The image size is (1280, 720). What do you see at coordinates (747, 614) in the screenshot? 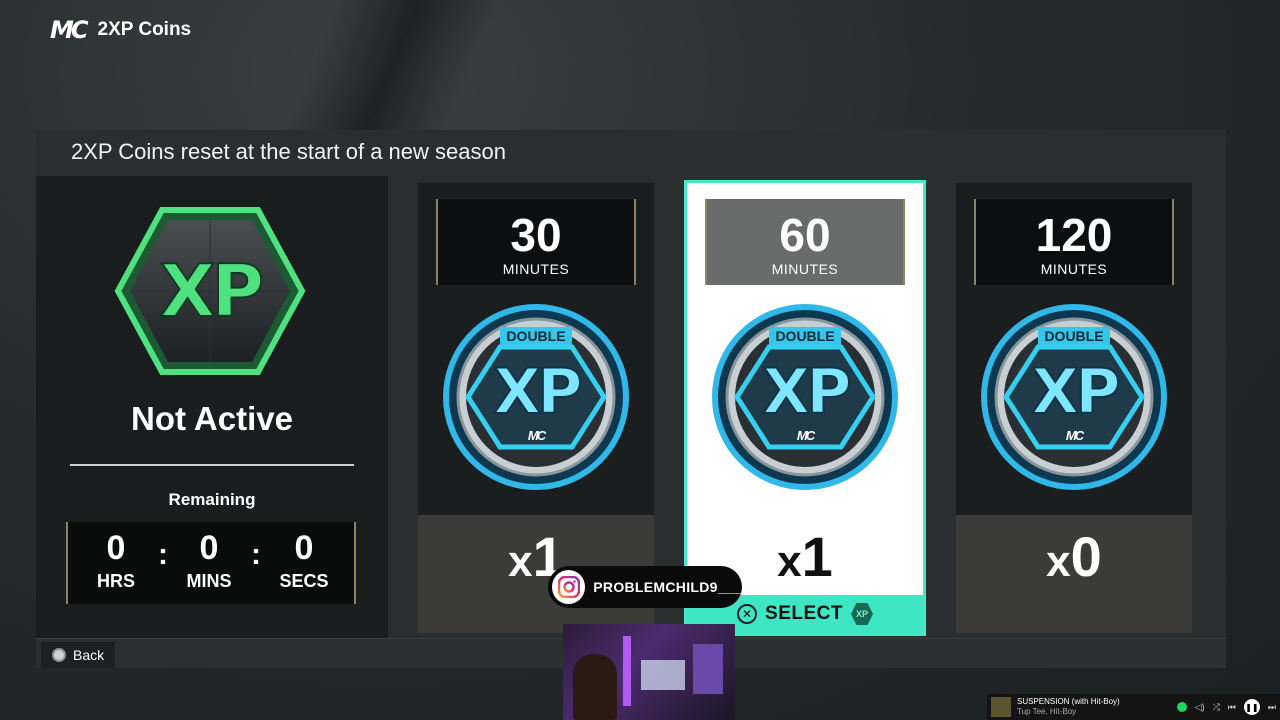
I see `cross-button-icon: ✕` at bounding box center [747, 614].